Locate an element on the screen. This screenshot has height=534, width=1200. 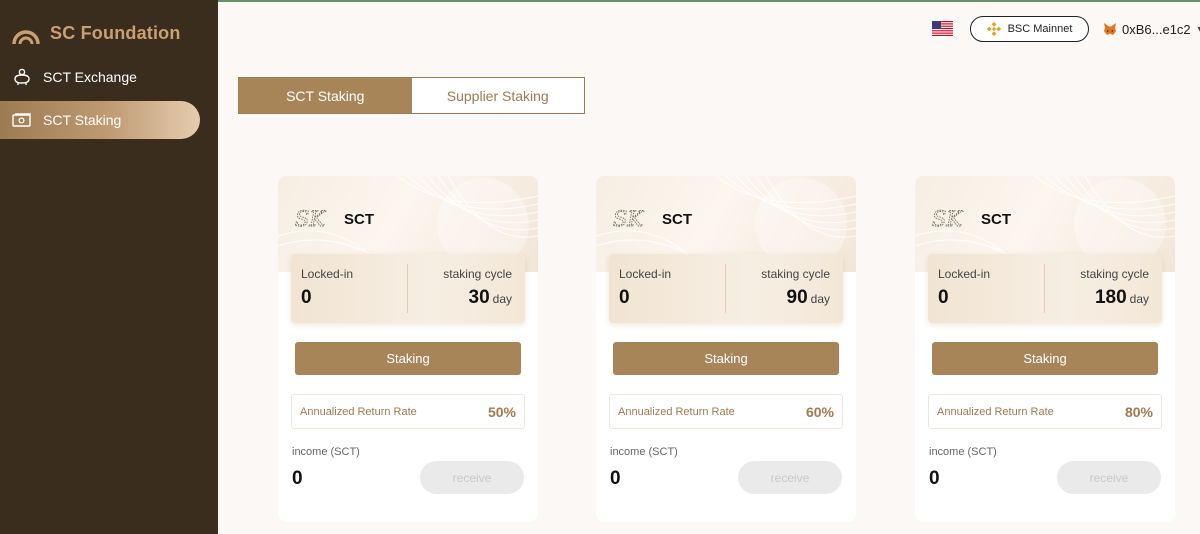
cycle-number: 90 is located at coordinates (797, 297).